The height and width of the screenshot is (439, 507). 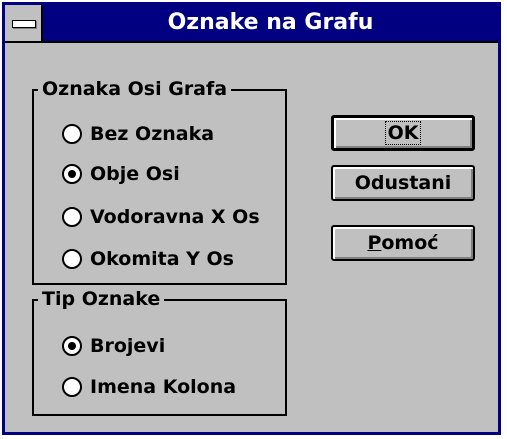 I want to click on help-button-mnemonic: P, so click(x=374, y=243).